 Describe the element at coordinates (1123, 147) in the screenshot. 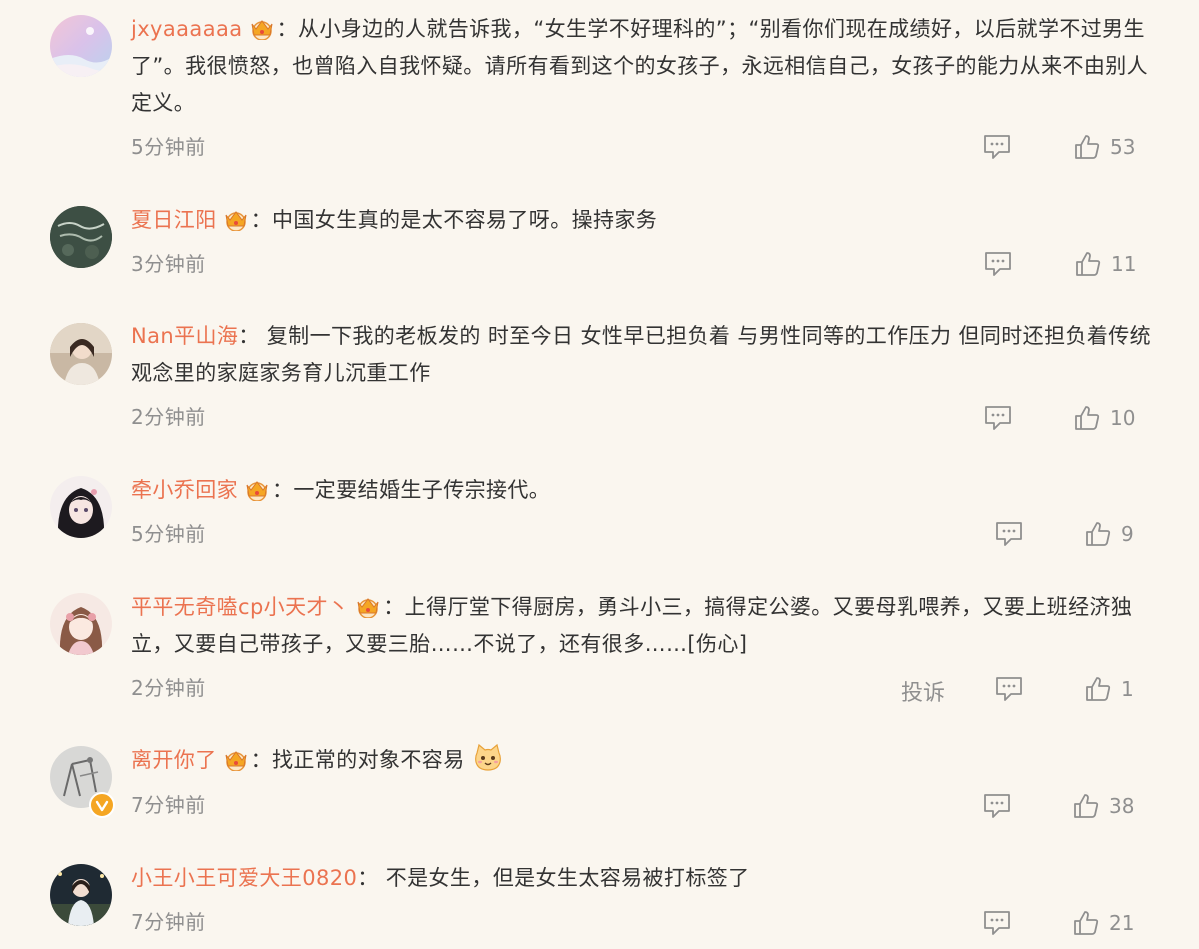

I see `like-count: 53` at that location.